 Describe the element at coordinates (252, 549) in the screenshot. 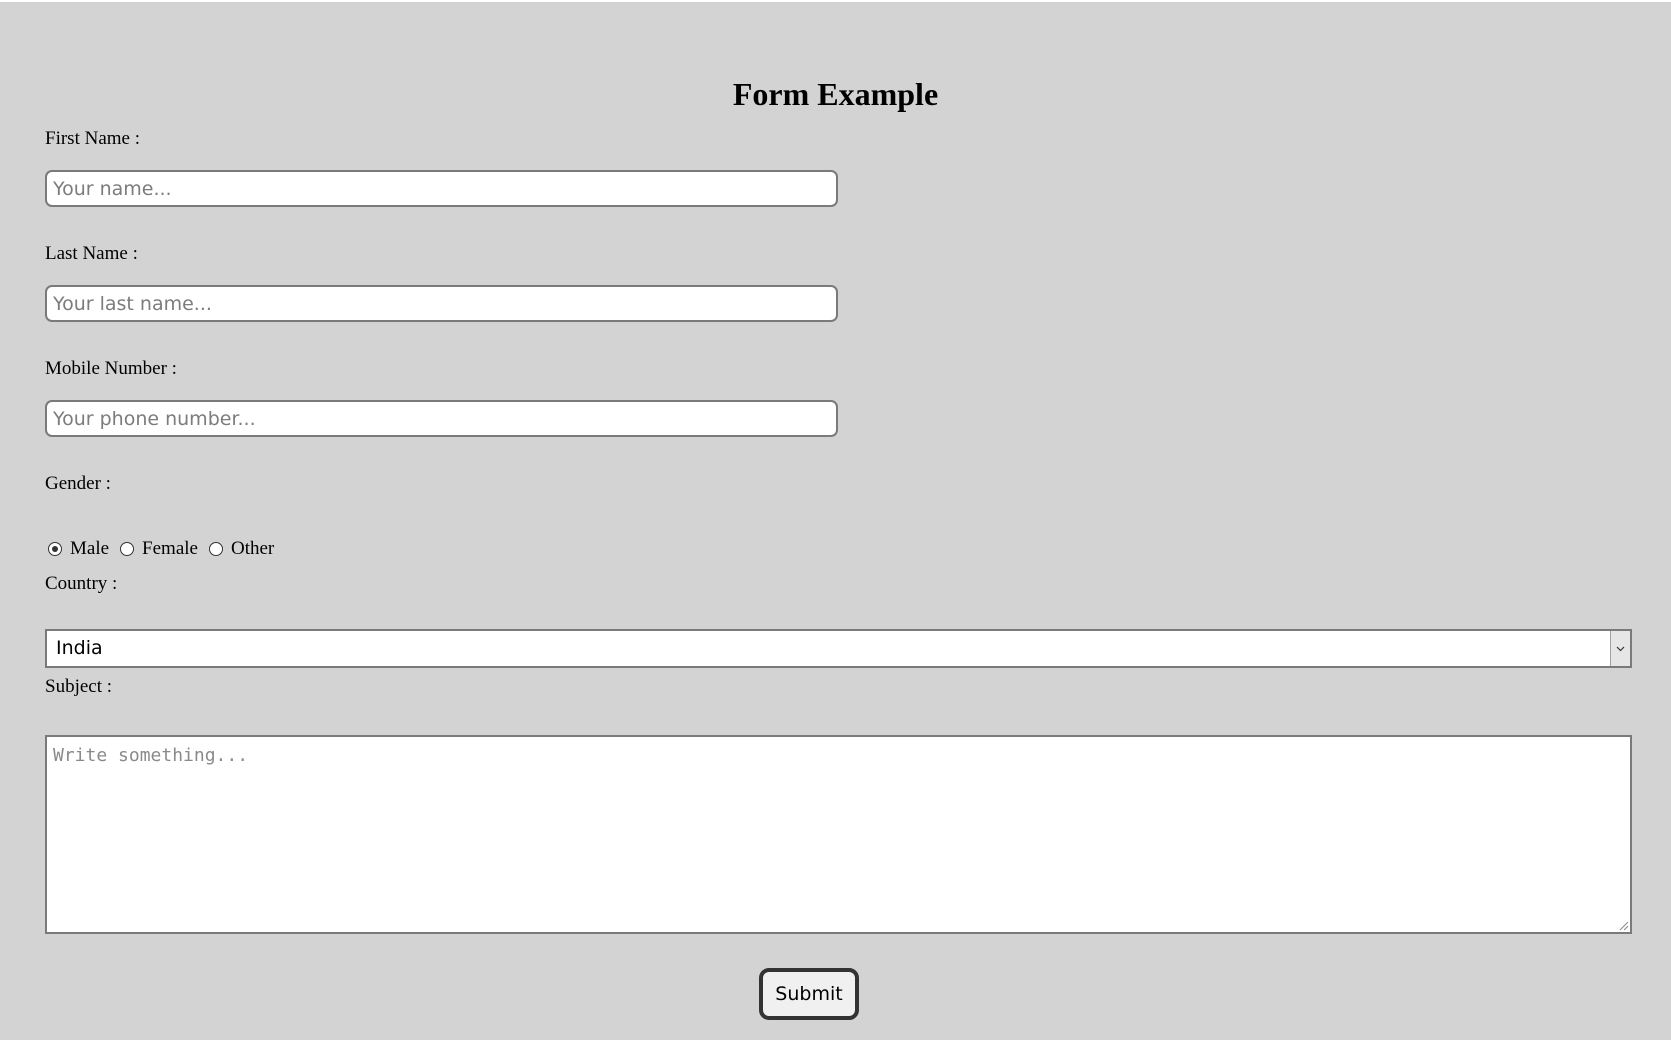

I see `gender-other-label: Other` at that location.